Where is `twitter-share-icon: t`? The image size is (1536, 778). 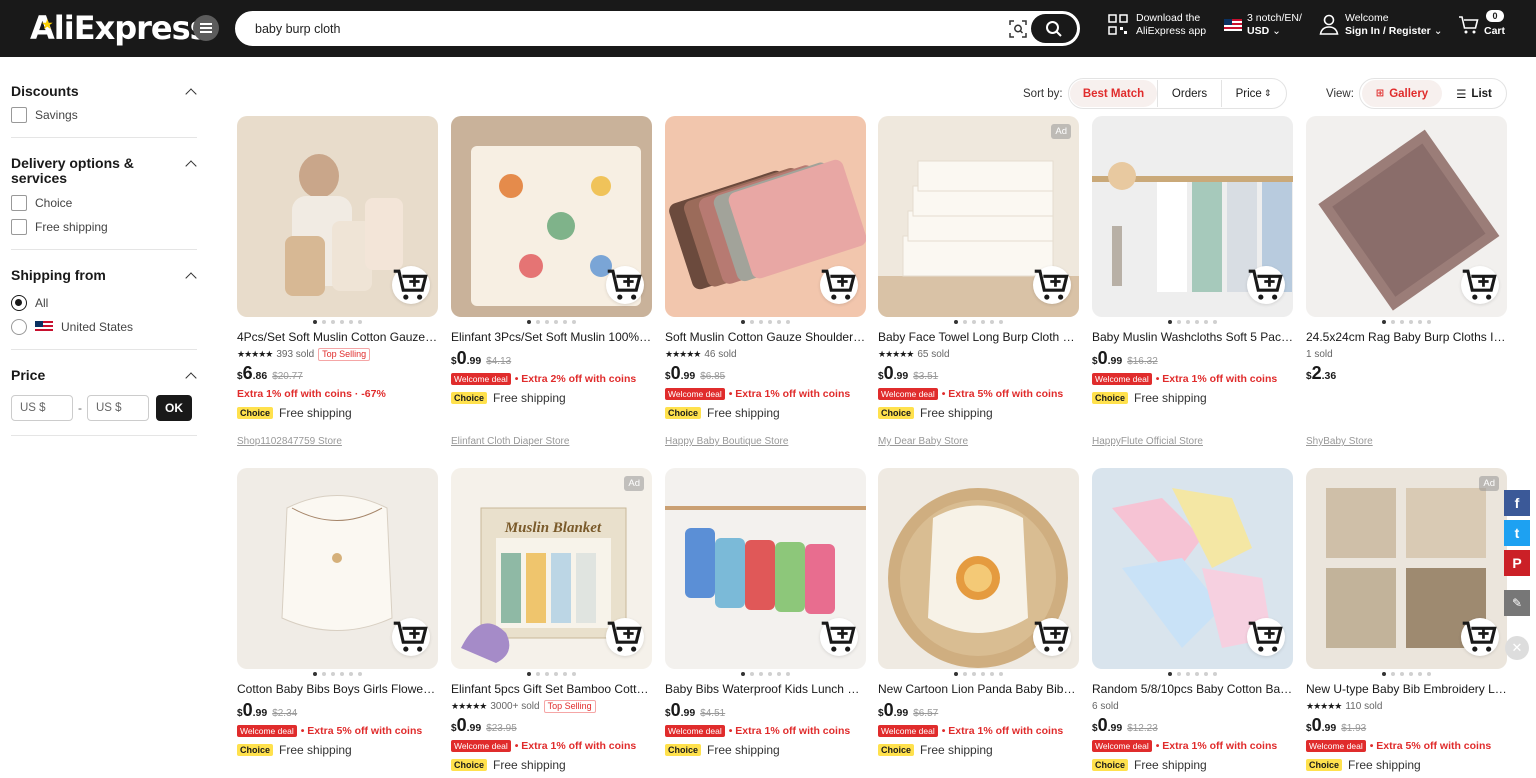
twitter-share-icon: t is located at coordinates (1517, 533).